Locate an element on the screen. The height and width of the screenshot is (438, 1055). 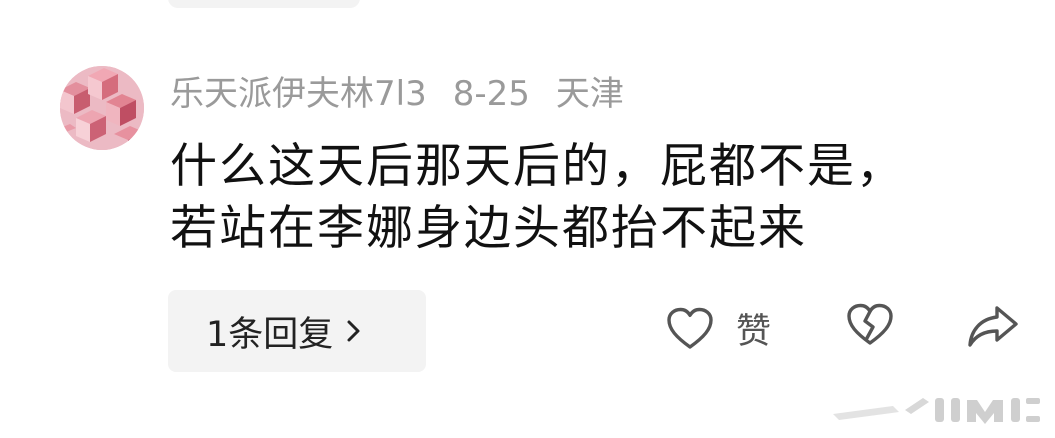
share-arrow-icon is located at coordinates (993, 326).